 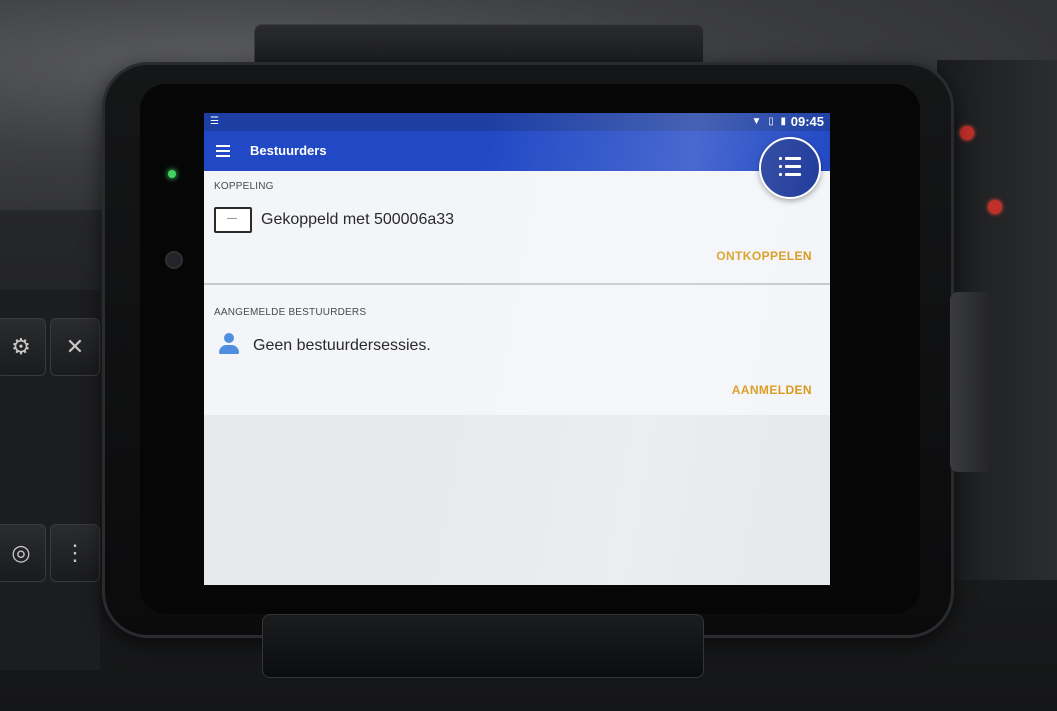 What do you see at coordinates (75, 553) in the screenshot?
I see `dashboard-switch: ⋮` at bounding box center [75, 553].